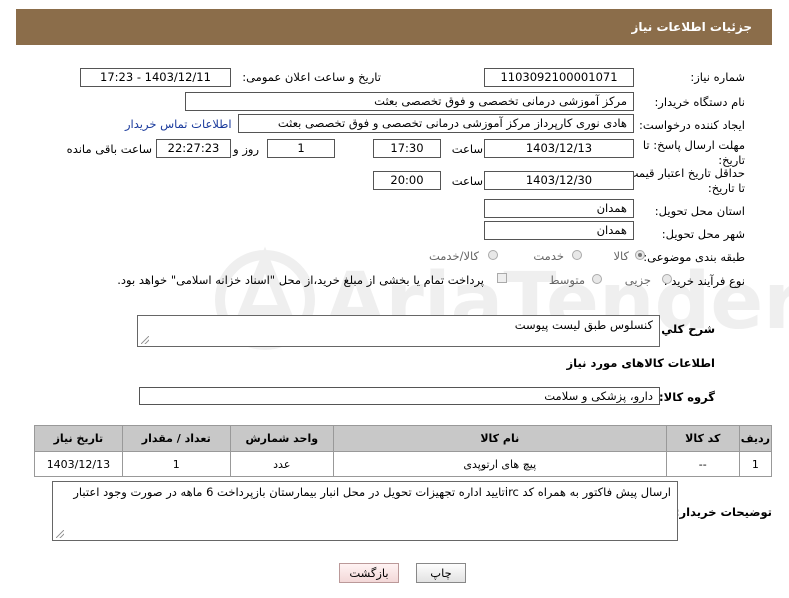  I want to click on buyer-notes-label: توضیحات خریدار:, so click(723, 512).